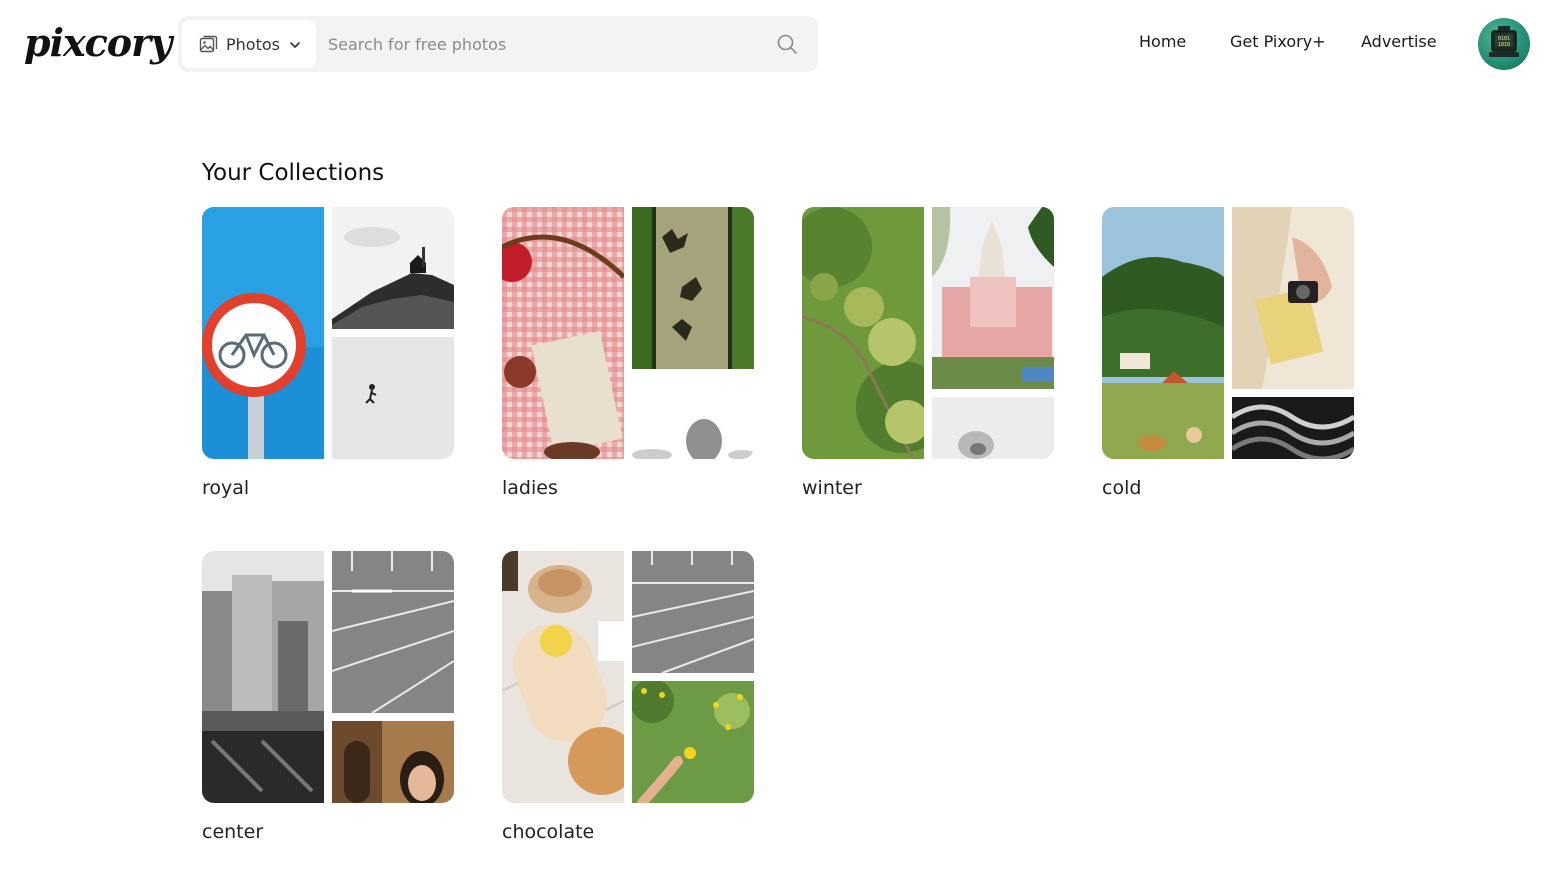  Describe the element at coordinates (263, 677) in the screenshot. I see `photo-bw-city-buildings` at that location.